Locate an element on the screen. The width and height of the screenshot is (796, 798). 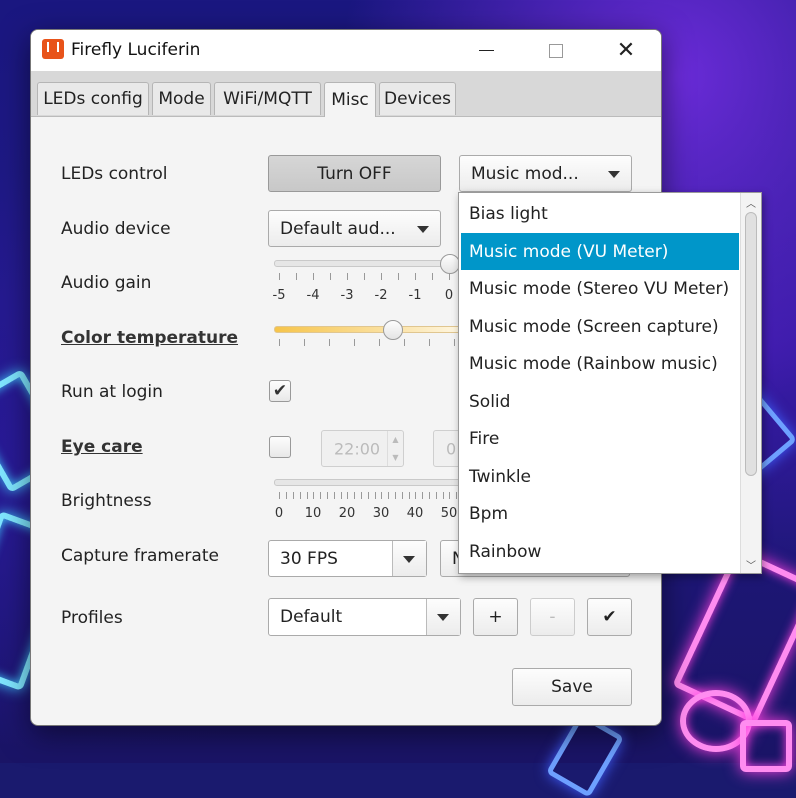
tick-label: -1 is located at coordinates (415, 295).